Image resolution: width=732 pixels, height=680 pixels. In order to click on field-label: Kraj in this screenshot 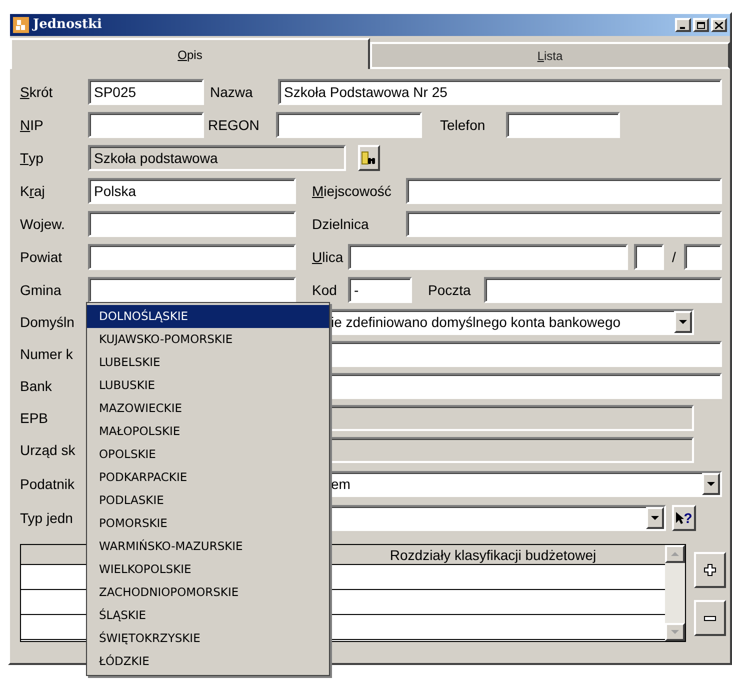, I will do `click(33, 191)`.